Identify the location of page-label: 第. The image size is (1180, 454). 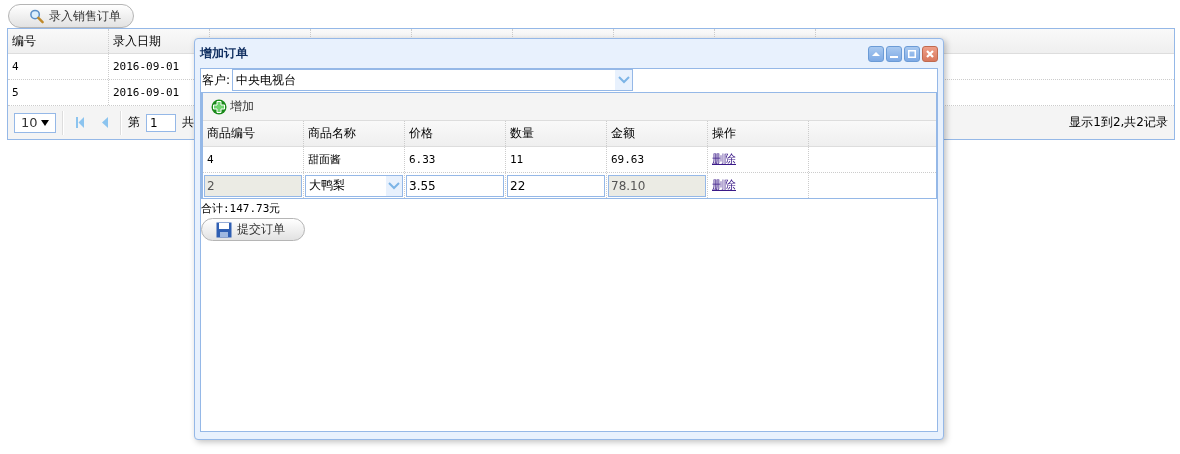
(134, 122).